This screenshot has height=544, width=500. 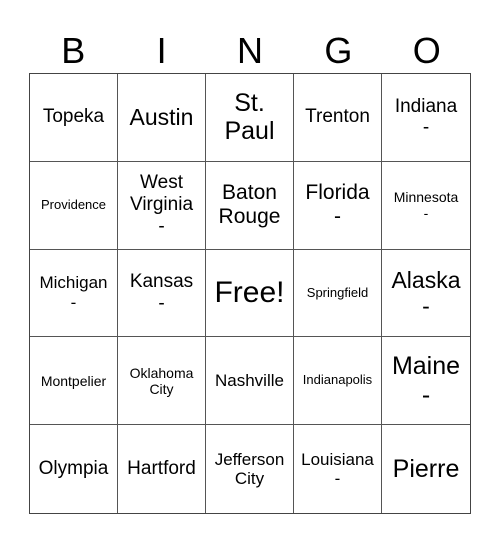 I want to click on free-space-label: Free!, so click(x=249, y=292).